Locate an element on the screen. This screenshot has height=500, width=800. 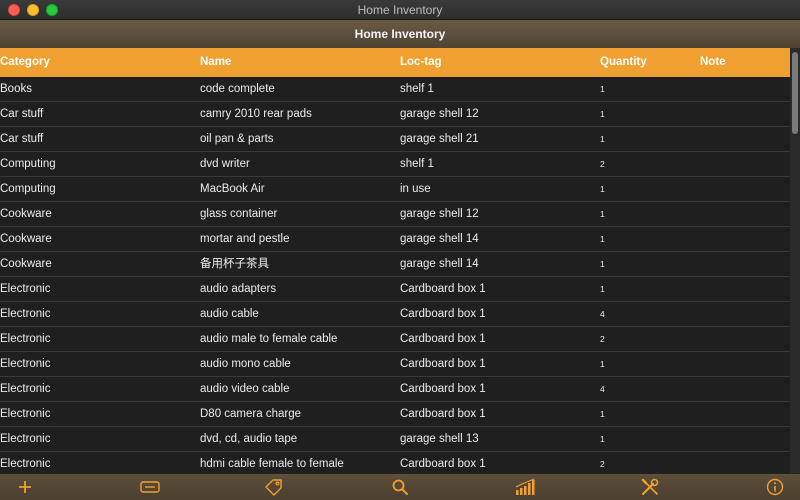
table-header: Category Name Loc-tag Quantity Note is located at coordinates (395, 62).